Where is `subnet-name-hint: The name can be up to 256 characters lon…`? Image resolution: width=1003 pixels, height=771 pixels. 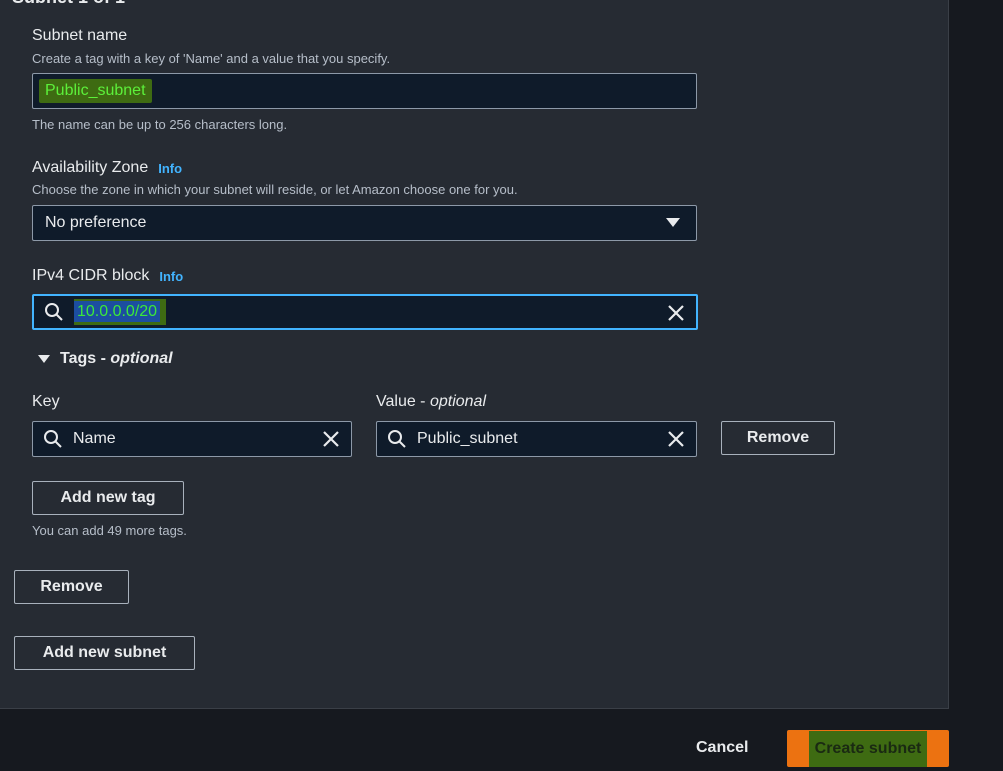
subnet-name-hint: The name can be up to 256 characters lon… is located at coordinates (160, 124).